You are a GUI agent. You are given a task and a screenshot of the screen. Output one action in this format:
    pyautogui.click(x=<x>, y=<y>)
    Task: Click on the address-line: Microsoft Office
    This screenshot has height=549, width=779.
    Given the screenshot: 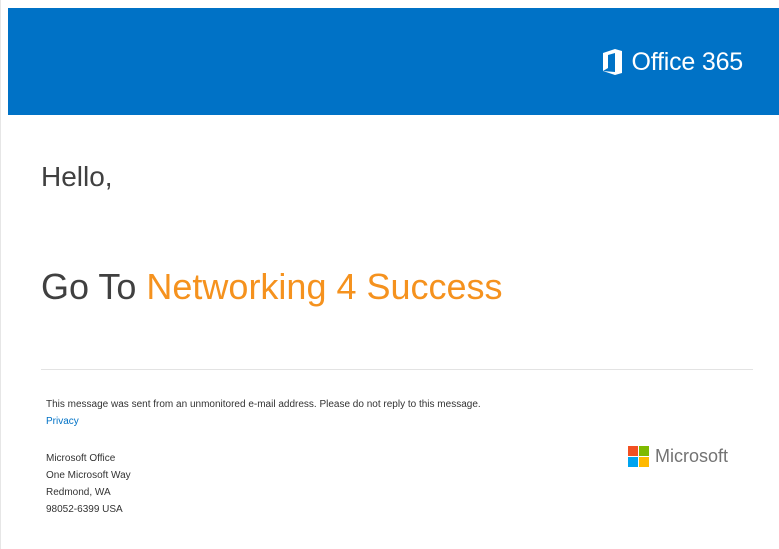 What is the action you would take?
    pyautogui.click(x=81, y=458)
    